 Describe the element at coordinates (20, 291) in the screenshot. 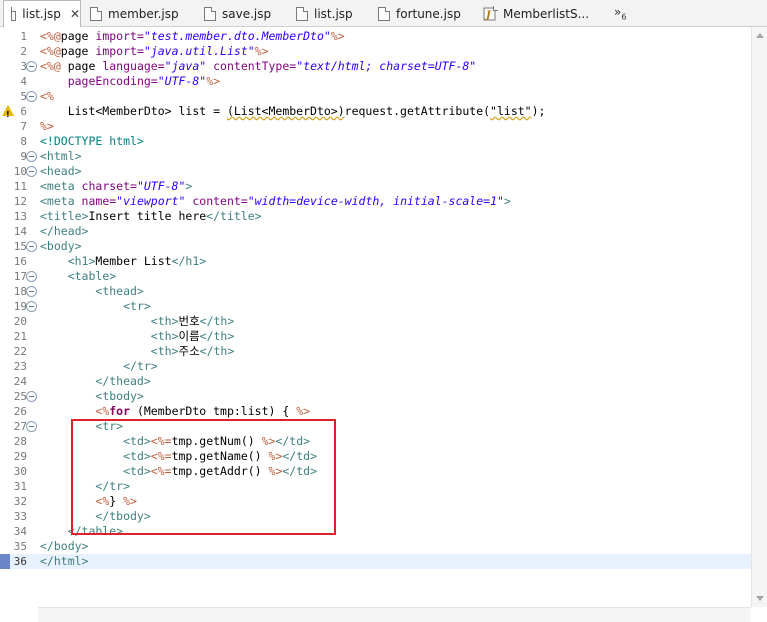

I see `line-number: 18` at that location.